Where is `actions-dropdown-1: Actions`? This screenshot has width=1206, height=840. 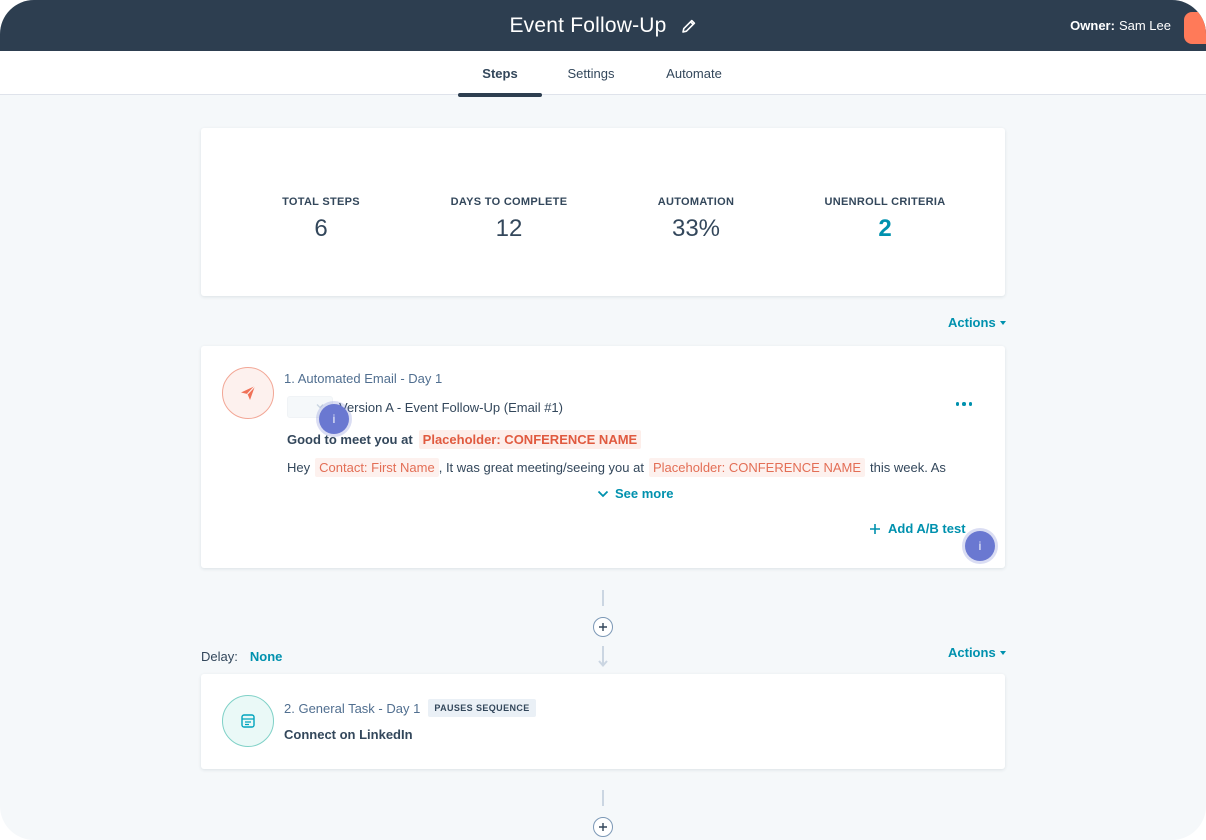
actions-dropdown-1: Actions is located at coordinates (977, 322).